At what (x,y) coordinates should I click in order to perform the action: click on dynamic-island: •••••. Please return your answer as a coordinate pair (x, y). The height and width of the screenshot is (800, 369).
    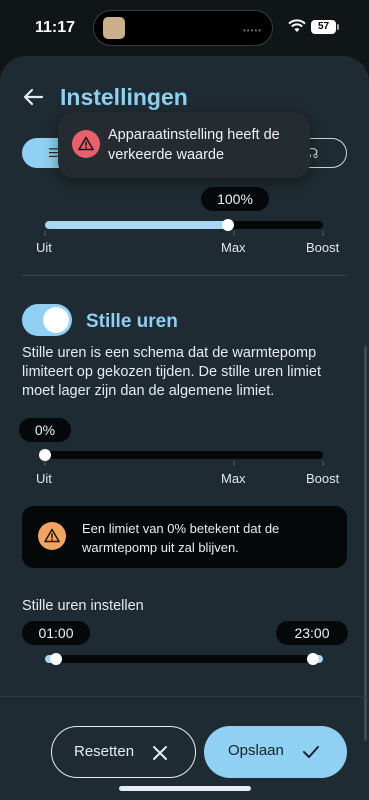
    Looking at the image, I should click on (183, 28).